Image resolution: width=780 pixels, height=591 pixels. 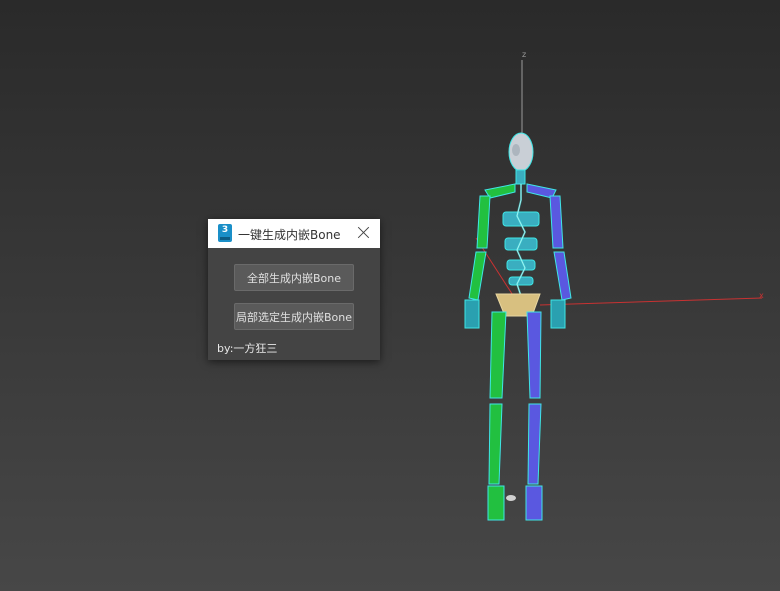 What do you see at coordinates (534, 444) in the screenshot?
I see `right-shin` at bounding box center [534, 444].